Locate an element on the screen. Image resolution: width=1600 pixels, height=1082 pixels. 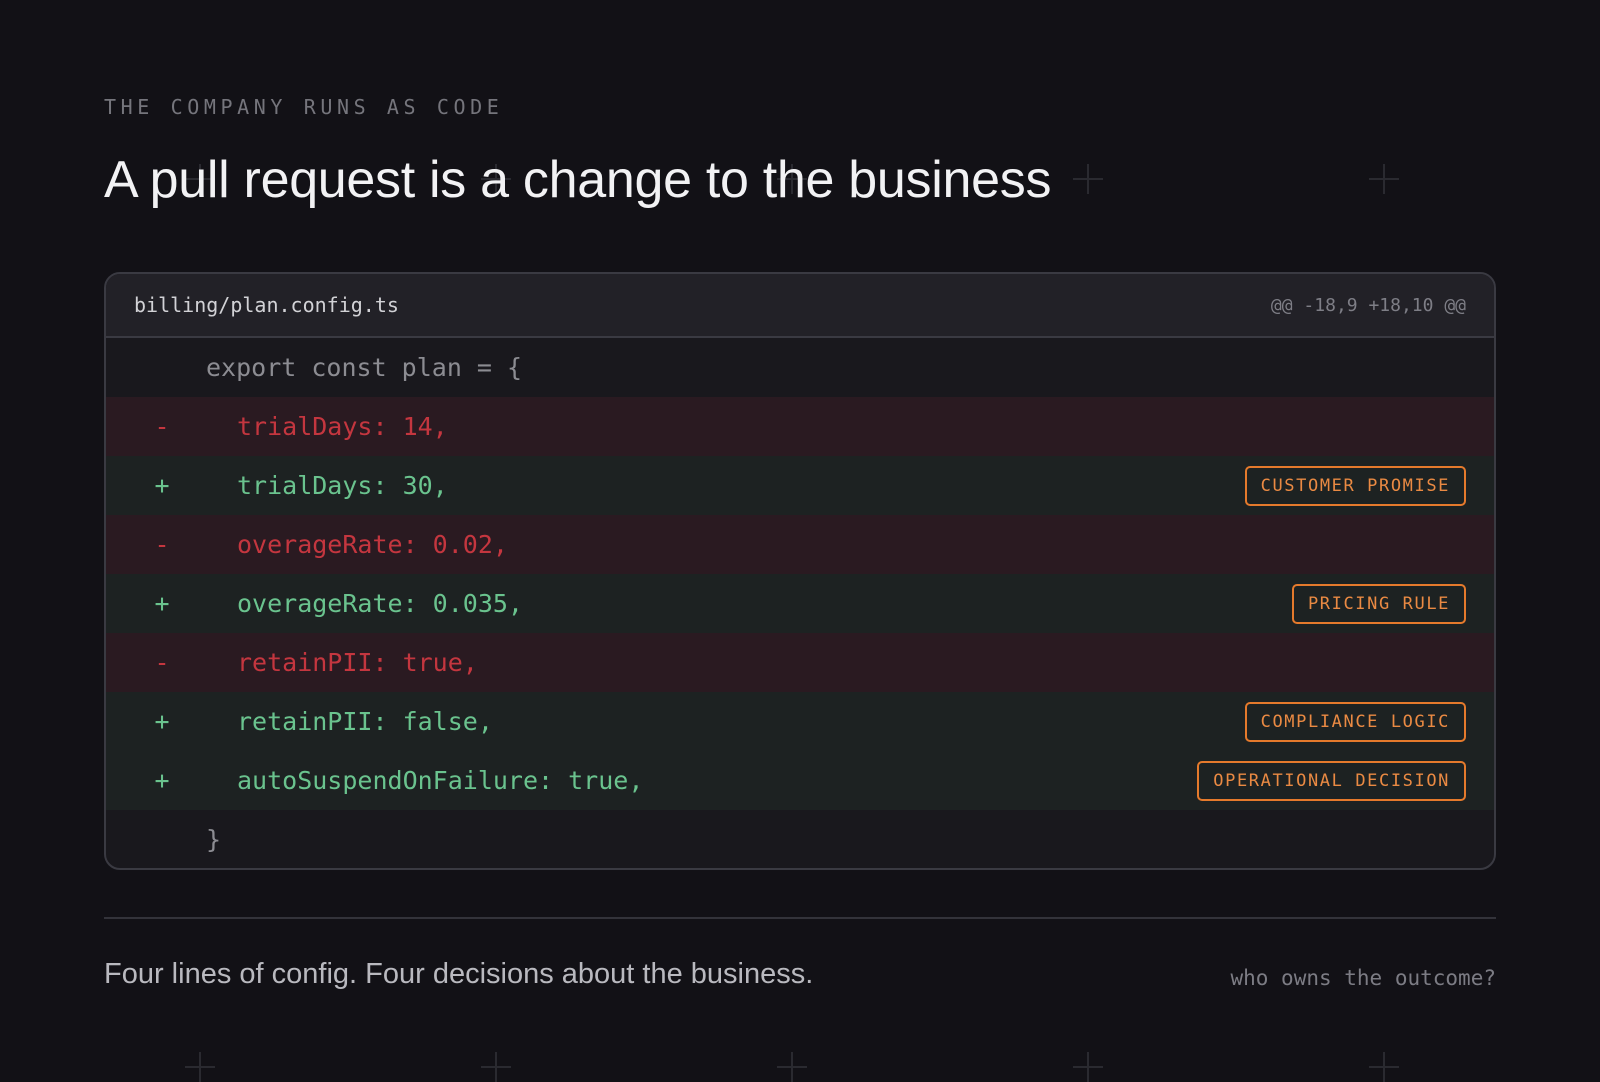
diff-code: retainPII: false, is located at coordinates (365, 721).